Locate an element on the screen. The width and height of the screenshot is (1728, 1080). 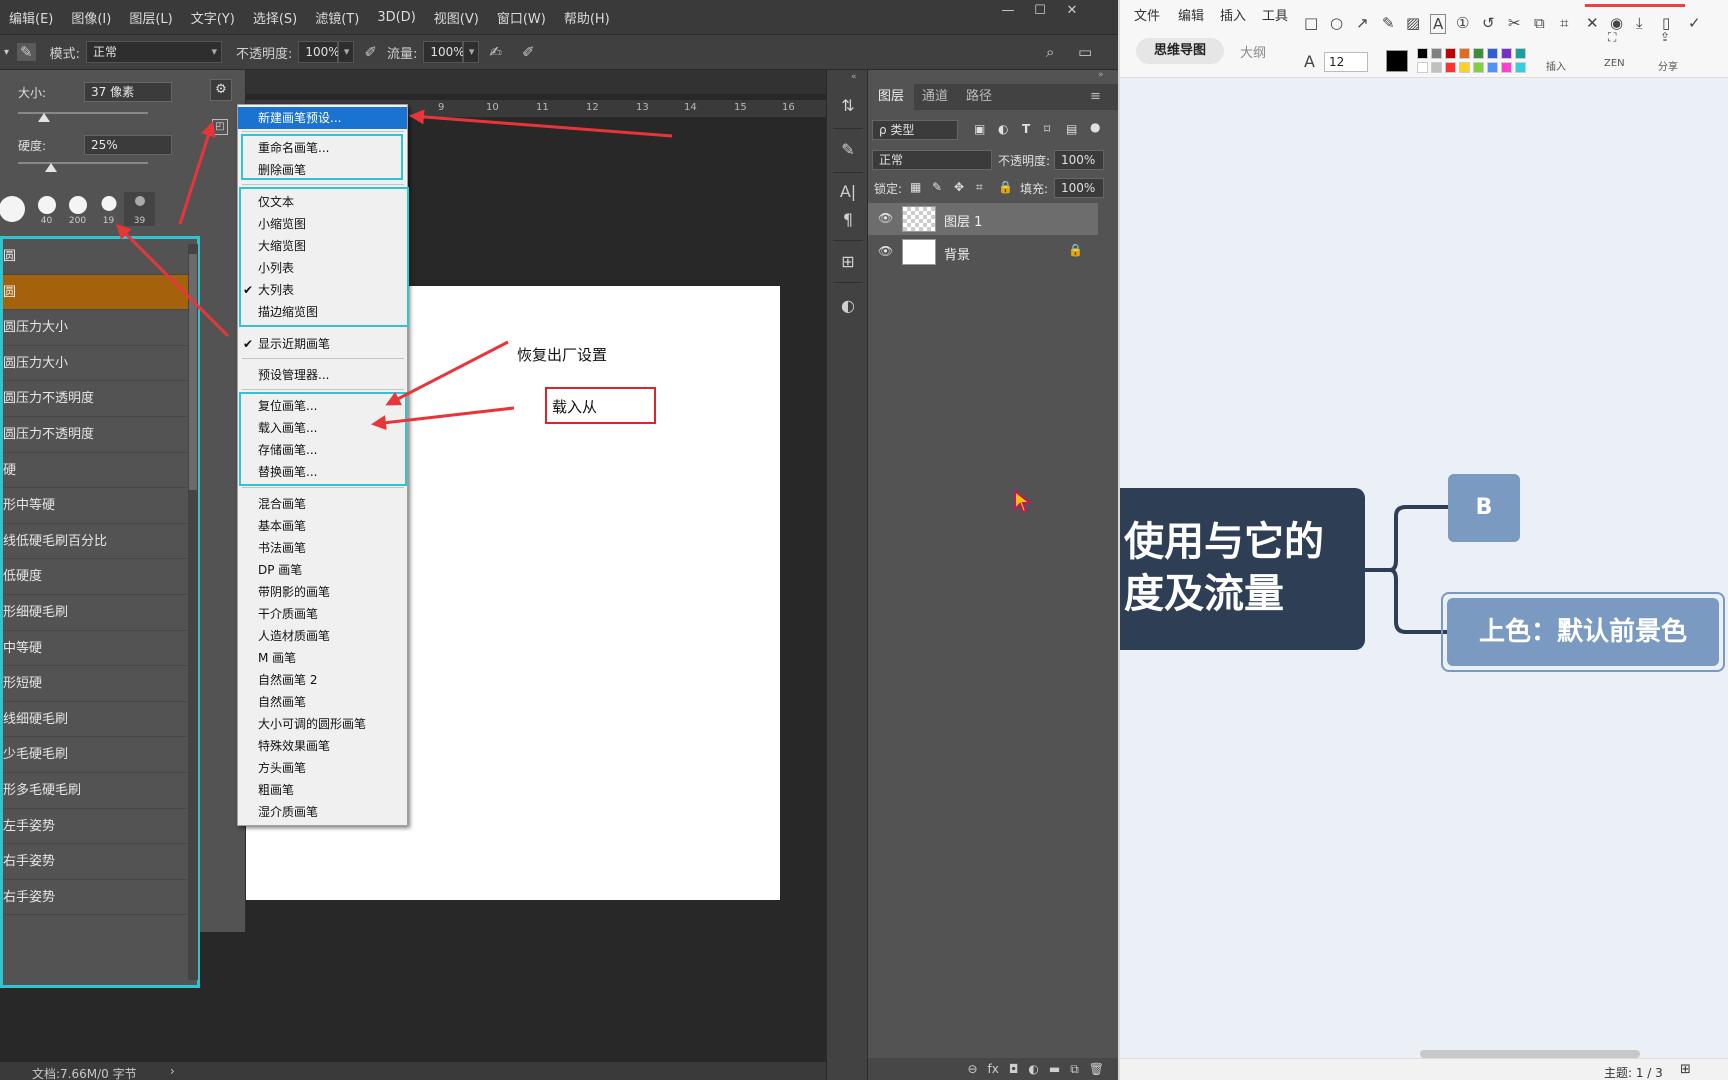
paragraph-icon: ¶ is located at coordinates (848, 219).